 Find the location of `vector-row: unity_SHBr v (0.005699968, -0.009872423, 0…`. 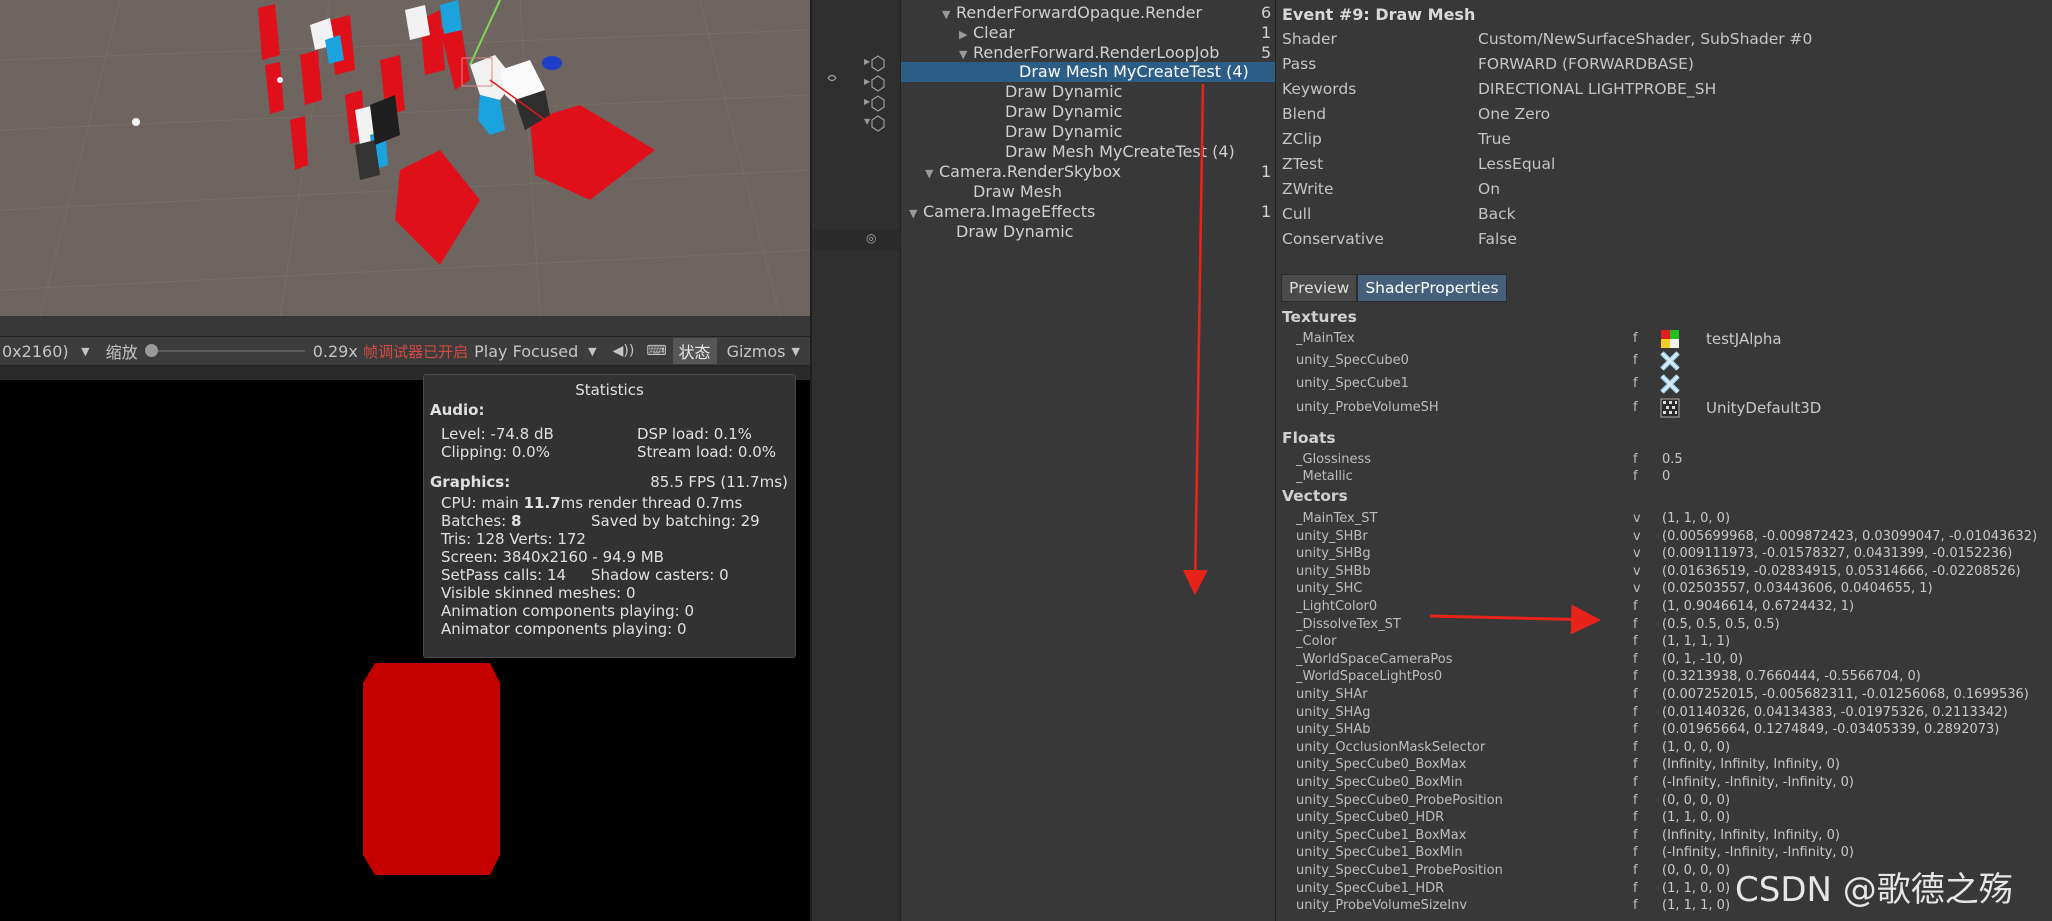

vector-row: unity_SHBr v (0.005699968, -0.009872423, 0… is located at coordinates (1671, 536).